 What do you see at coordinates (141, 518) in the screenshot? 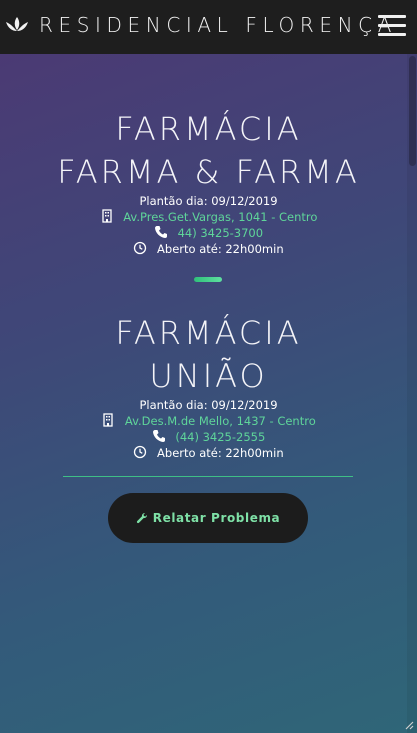
I see `wrench-icon` at bounding box center [141, 518].